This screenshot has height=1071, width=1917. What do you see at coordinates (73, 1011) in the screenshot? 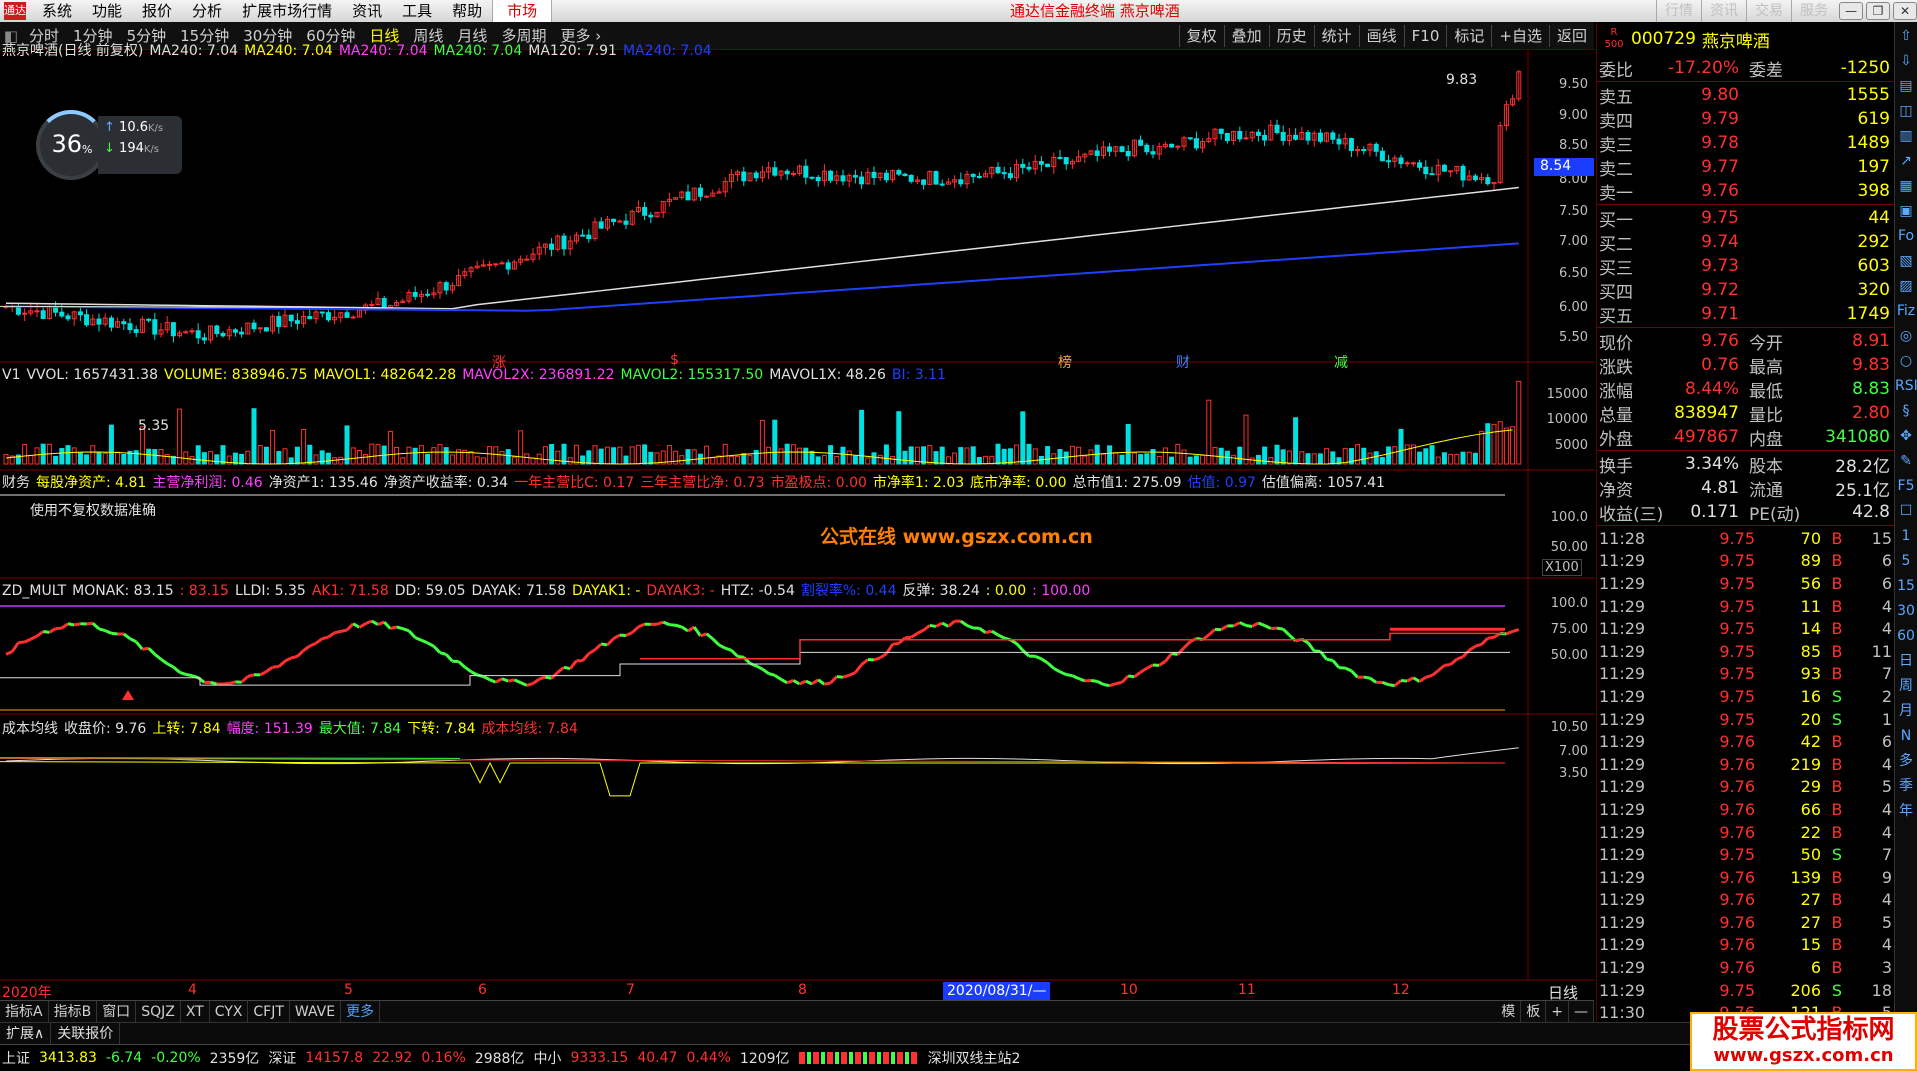
I see `indicator-tab: 指标B` at bounding box center [73, 1011].